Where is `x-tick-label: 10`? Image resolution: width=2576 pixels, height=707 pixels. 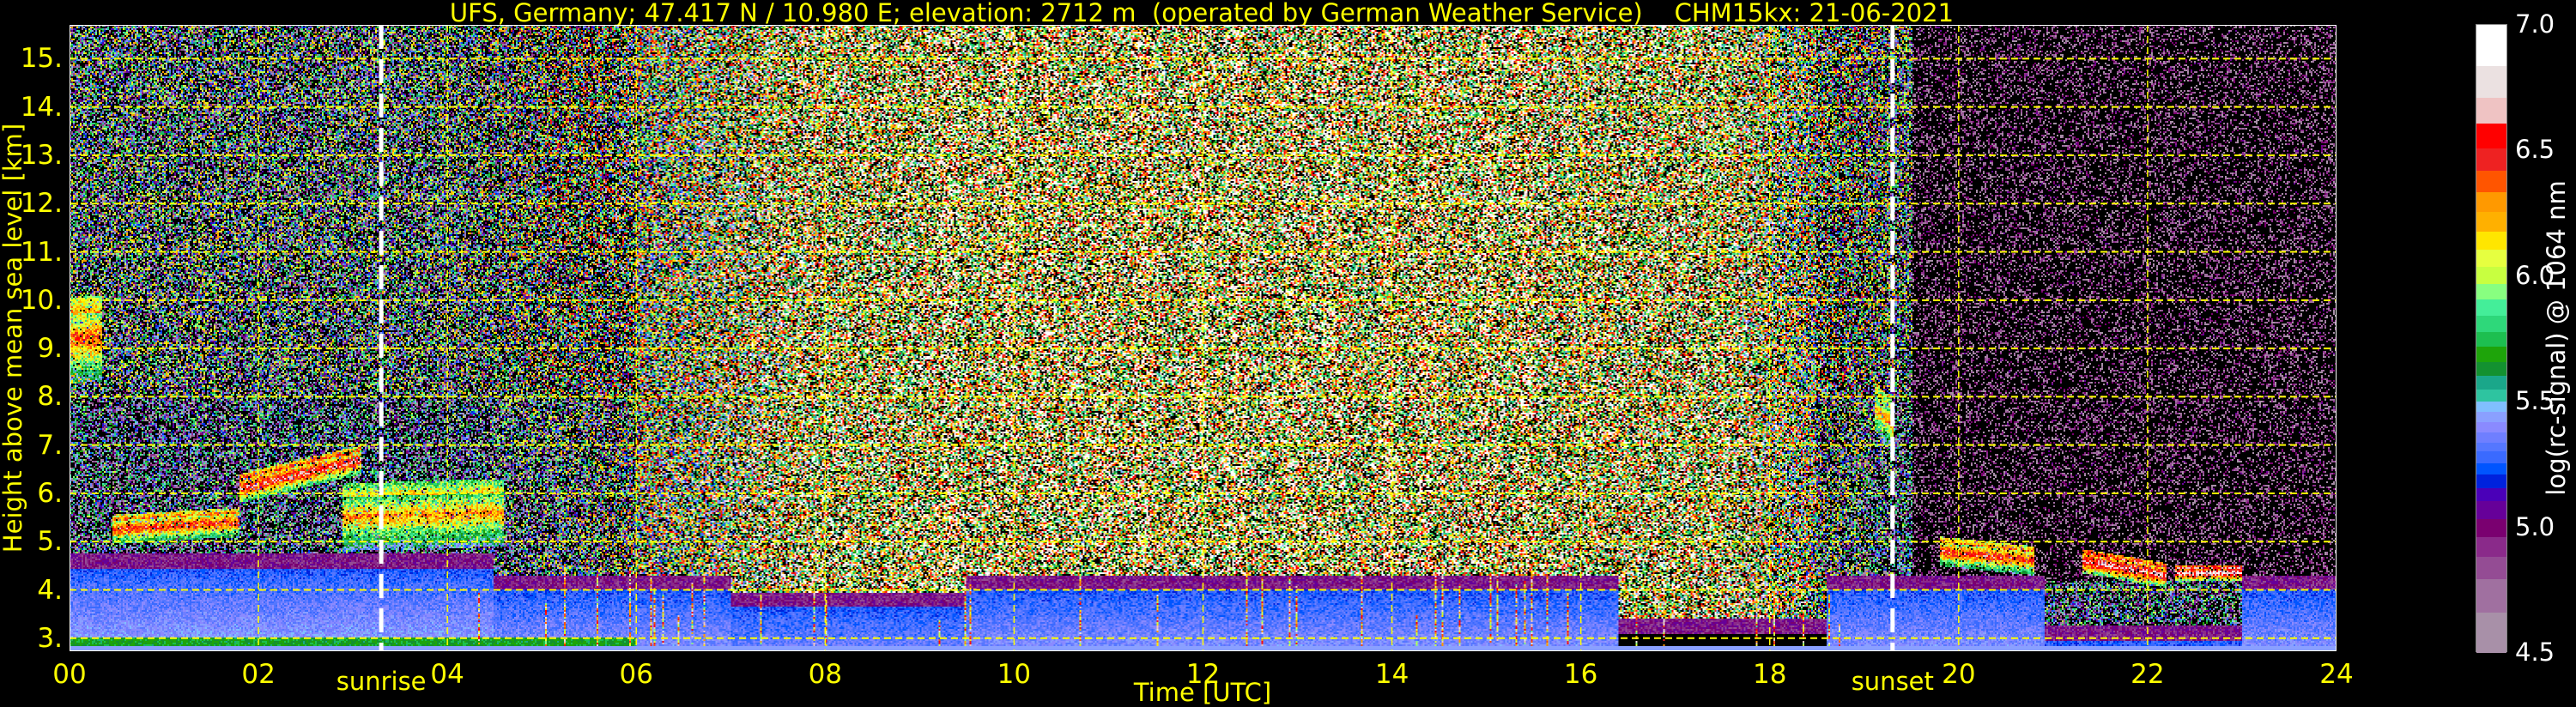
x-tick-label: 10 is located at coordinates (1015, 675).